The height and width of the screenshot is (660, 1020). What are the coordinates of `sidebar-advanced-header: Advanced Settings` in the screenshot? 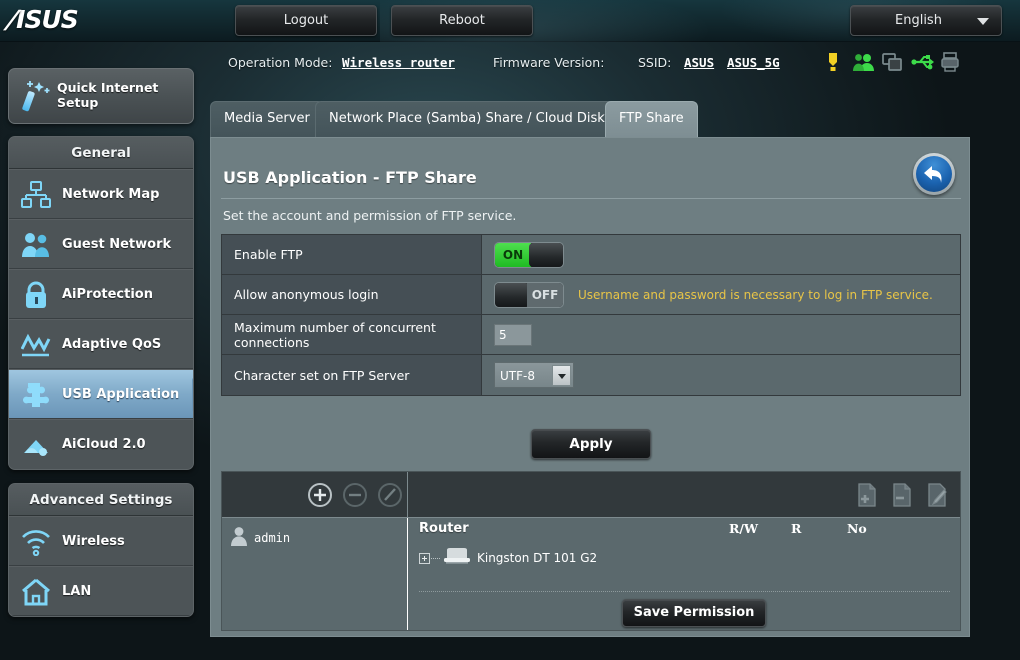 It's located at (101, 500).